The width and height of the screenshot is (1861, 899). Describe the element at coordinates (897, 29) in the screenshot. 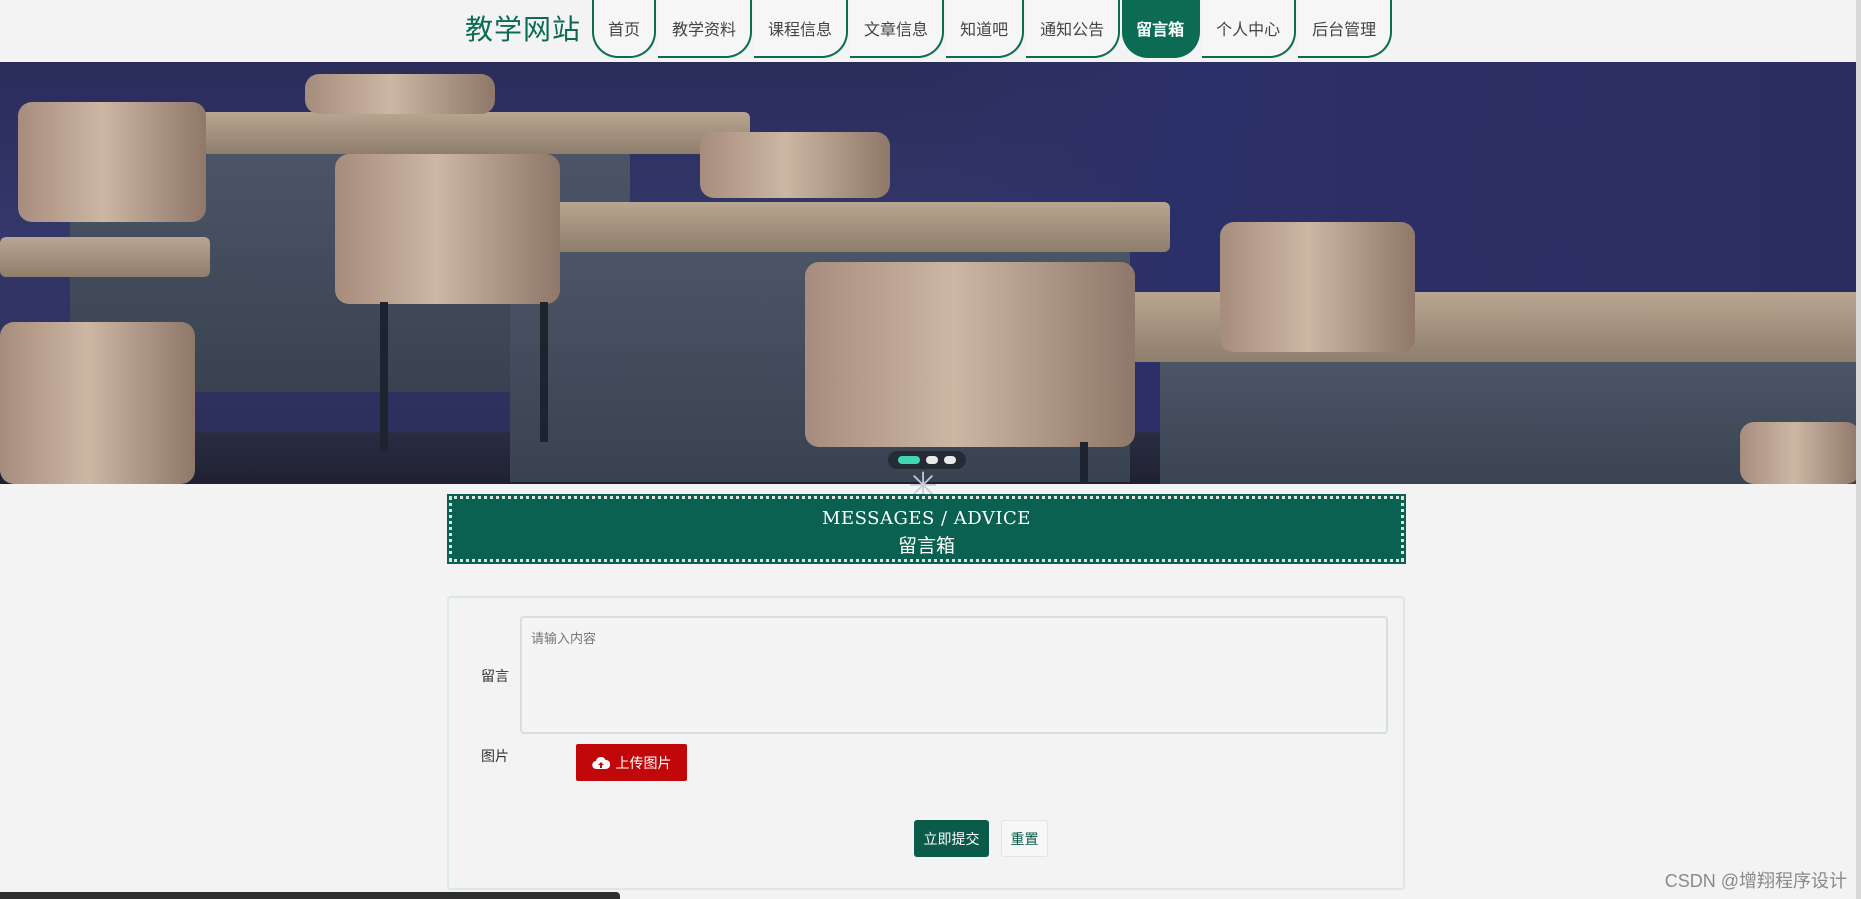

I see `nav-item-article-info: 文章信息` at that location.